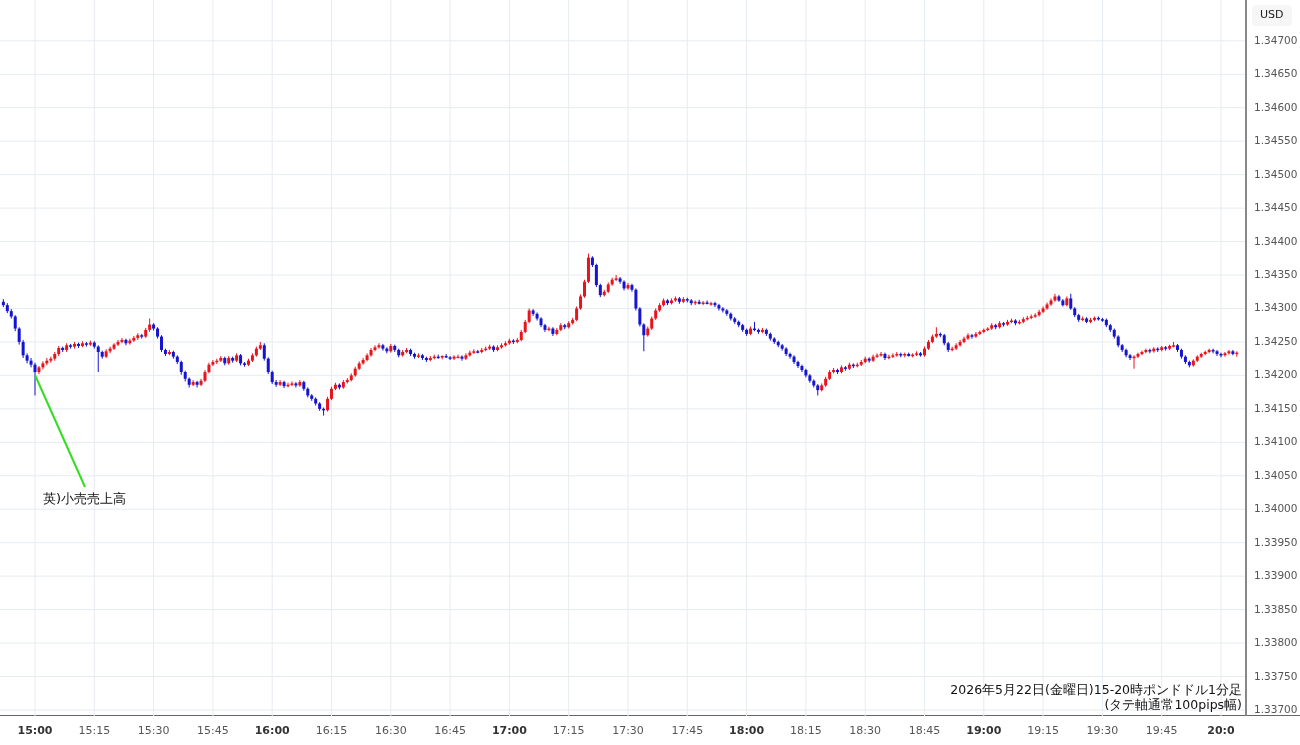 The image size is (1300, 745). Describe the element at coordinates (153, 731) in the screenshot. I see `time-label: 15:30` at that location.